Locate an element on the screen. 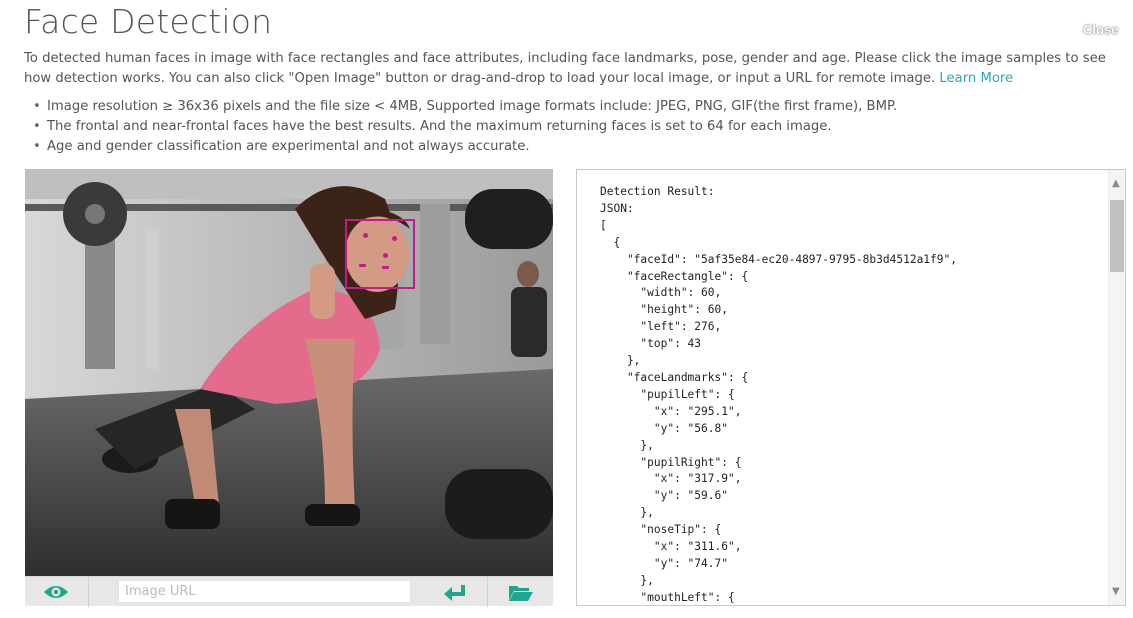 This screenshot has width=1133, height=618. pupil-right-marker is located at coordinates (394, 238).